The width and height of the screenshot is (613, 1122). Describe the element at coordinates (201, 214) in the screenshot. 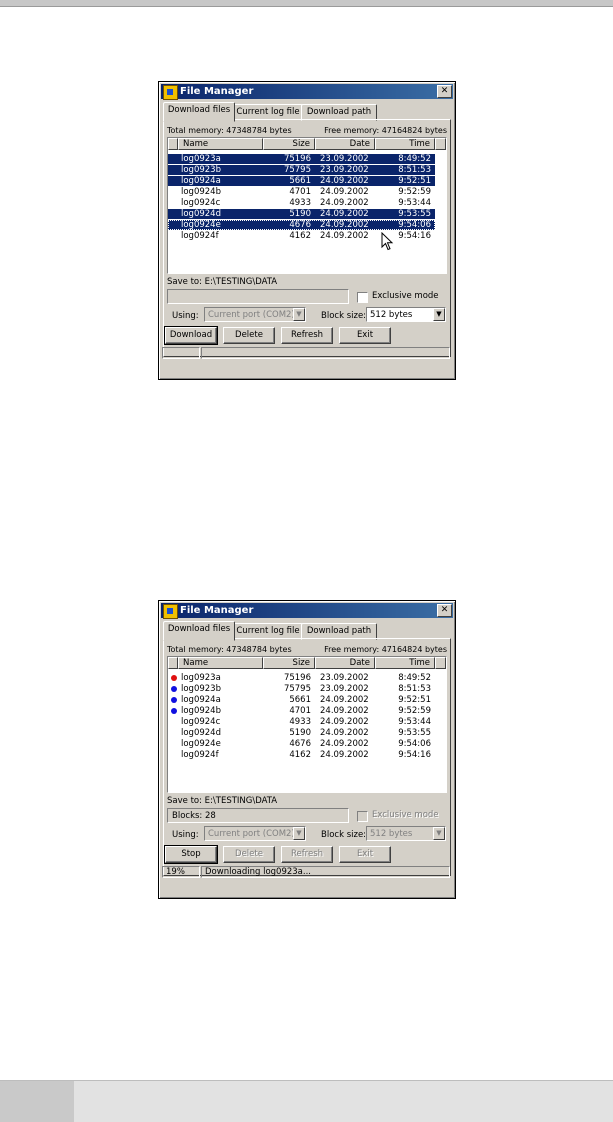

I see `cell-name: log0924d` at that location.